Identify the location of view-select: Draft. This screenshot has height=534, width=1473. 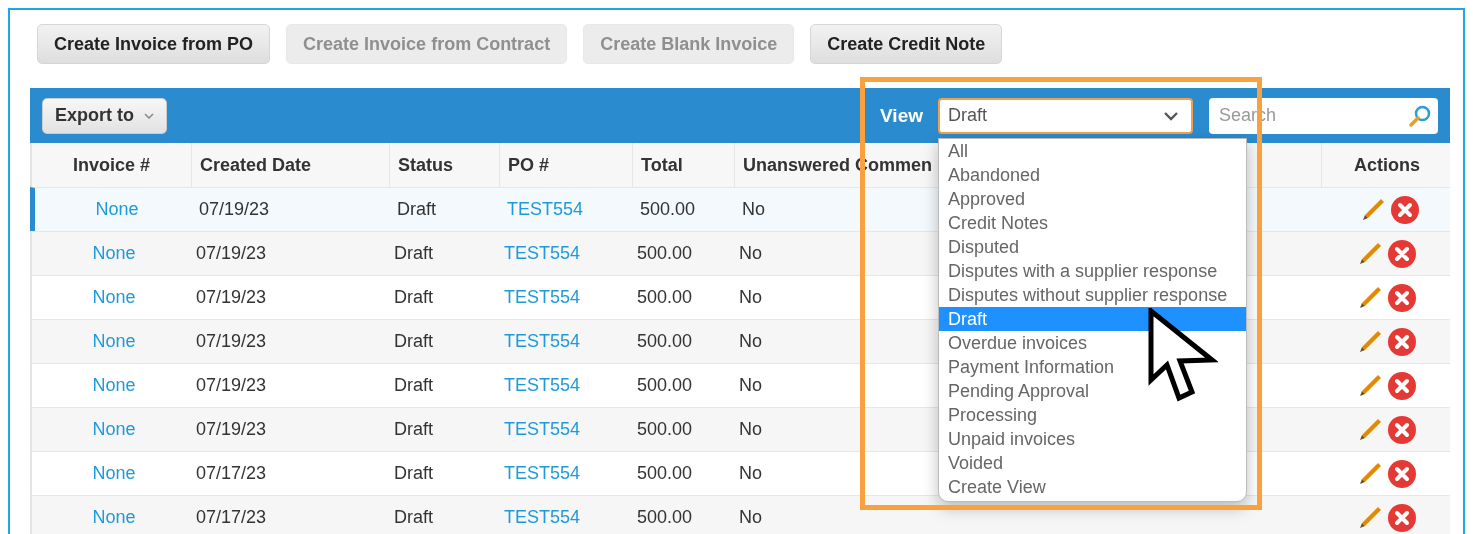
(1065, 115).